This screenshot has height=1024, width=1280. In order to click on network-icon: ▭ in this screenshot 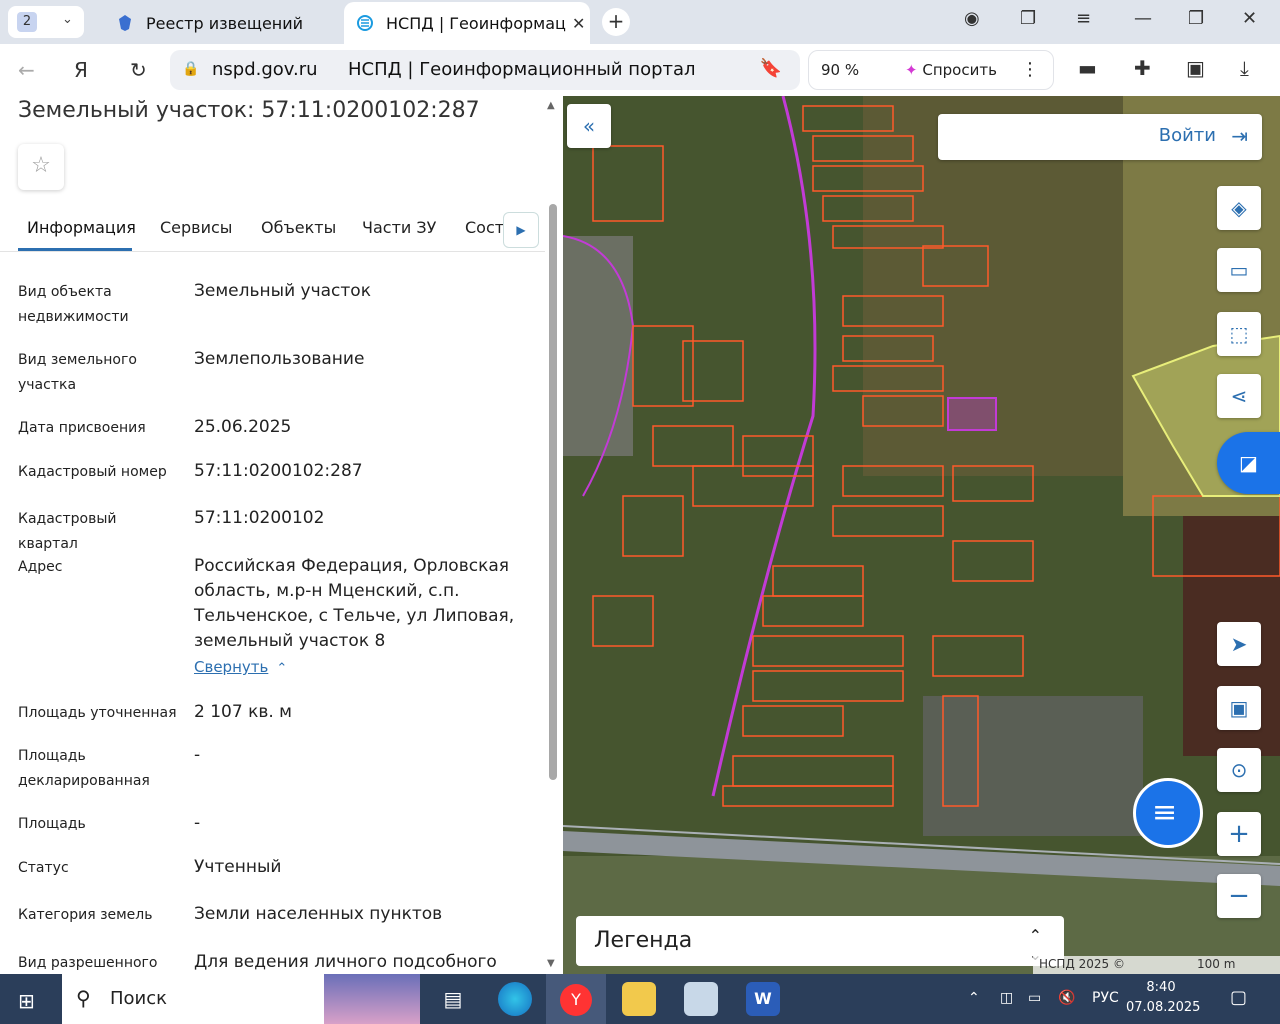, I will do `click(1034, 998)`.